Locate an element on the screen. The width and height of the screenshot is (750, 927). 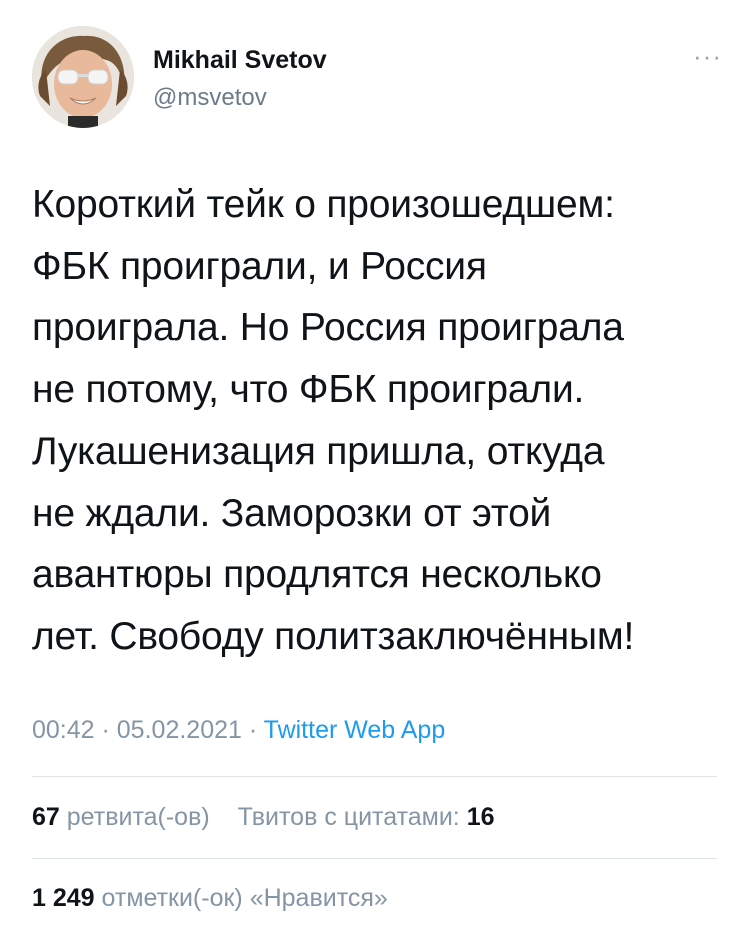
avatar-photo is located at coordinates (83, 77).